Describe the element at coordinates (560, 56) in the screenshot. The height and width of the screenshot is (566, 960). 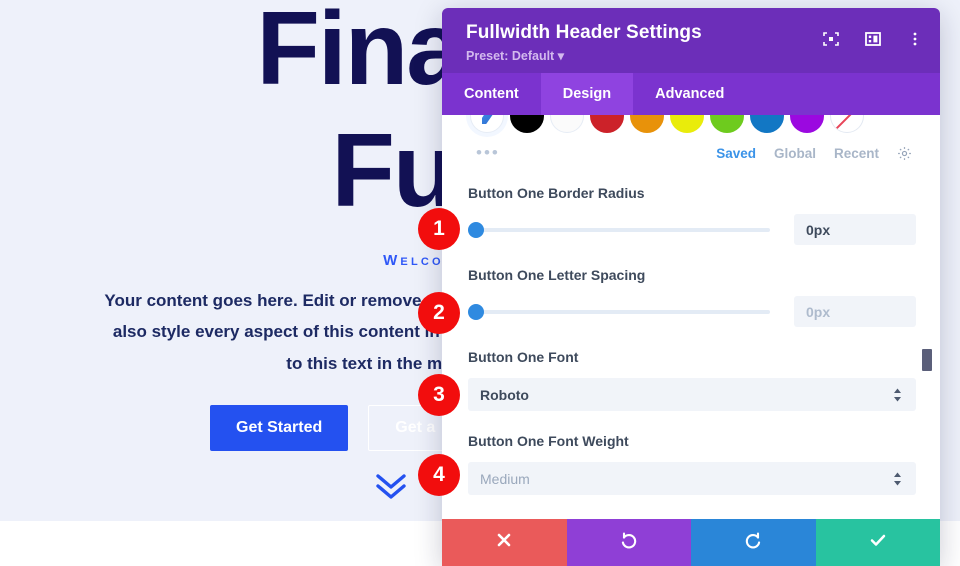
I see `caret-down-icon: ▾` at that location.